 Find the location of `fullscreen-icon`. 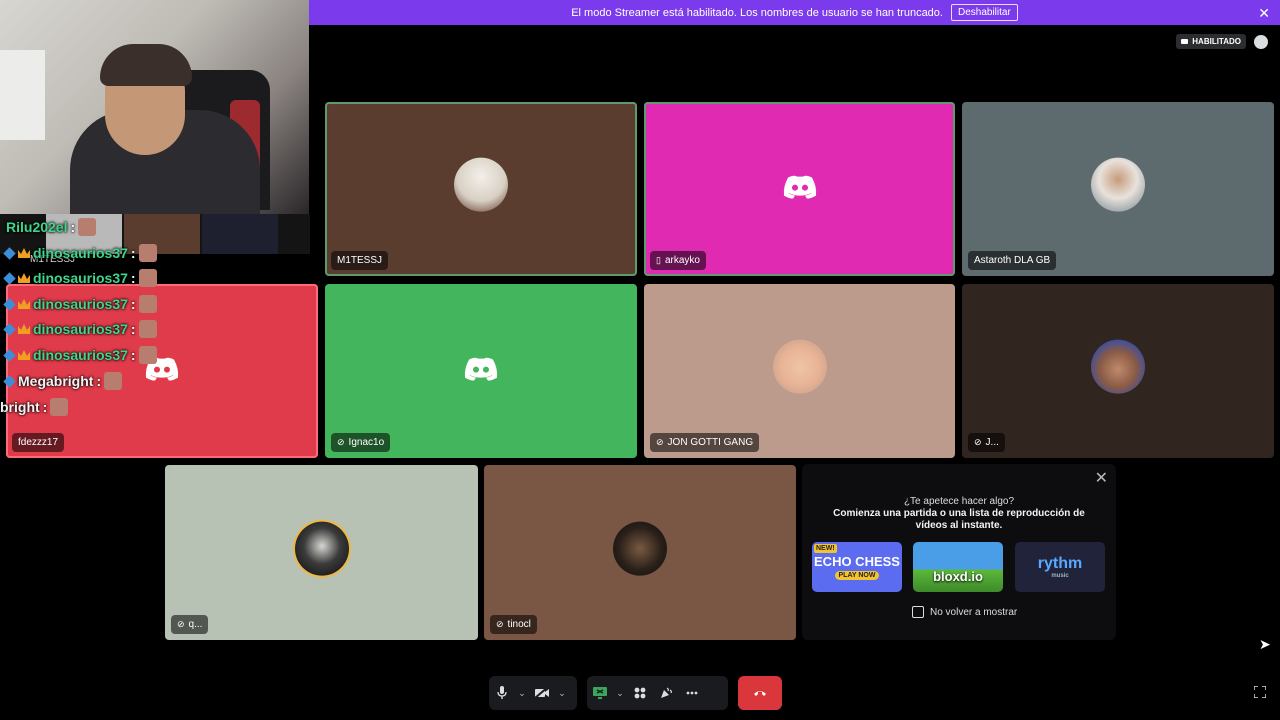

fullscreen-icon is located at coordinates (1260, 692).